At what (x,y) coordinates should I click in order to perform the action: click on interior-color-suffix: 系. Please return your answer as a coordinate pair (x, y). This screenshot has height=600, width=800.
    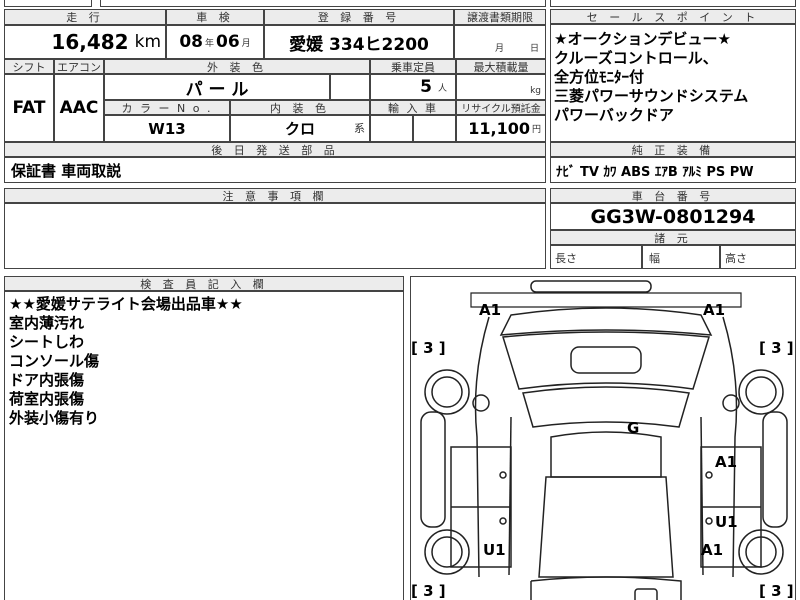
    Looking at the image, I should click on (359, 128).